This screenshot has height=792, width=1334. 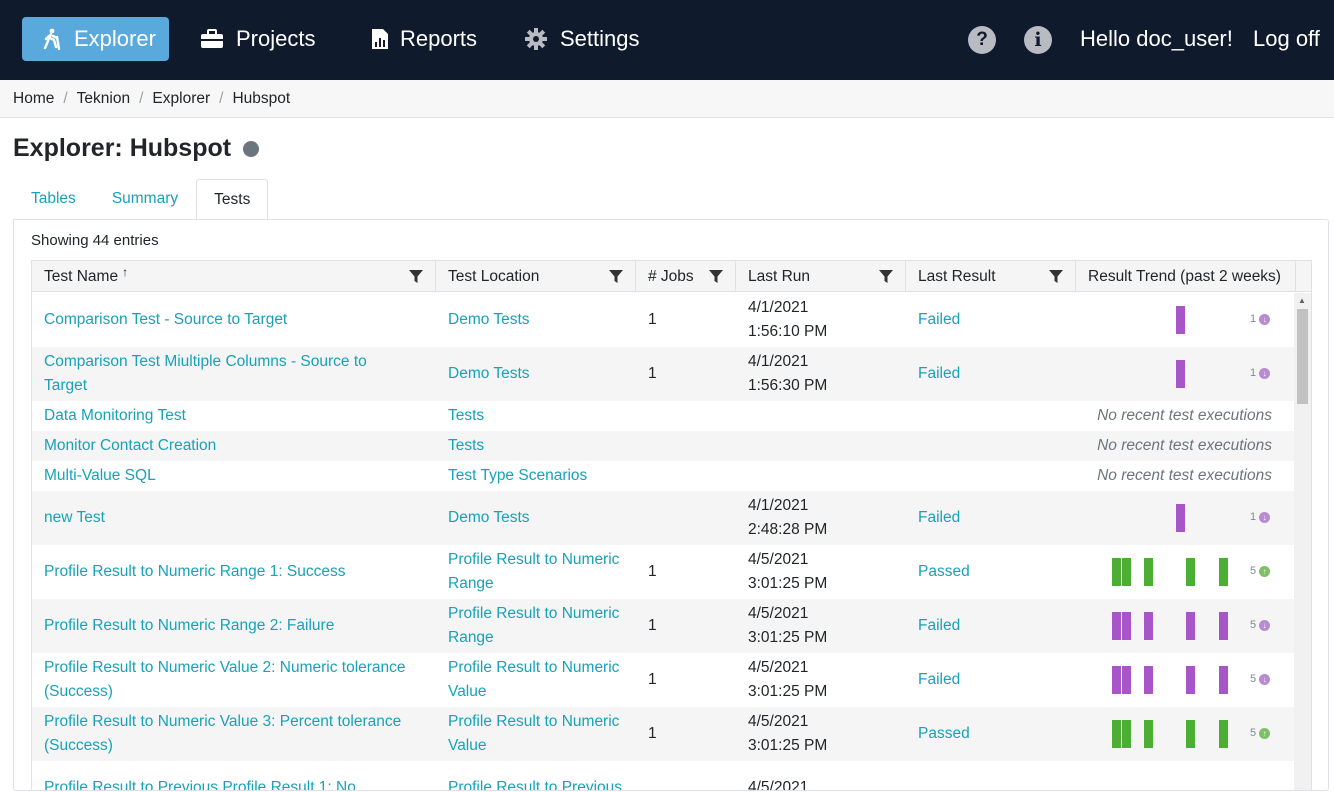 I want to click on test-location-link: Test Type Scenarios, so click(x=540, y=476).